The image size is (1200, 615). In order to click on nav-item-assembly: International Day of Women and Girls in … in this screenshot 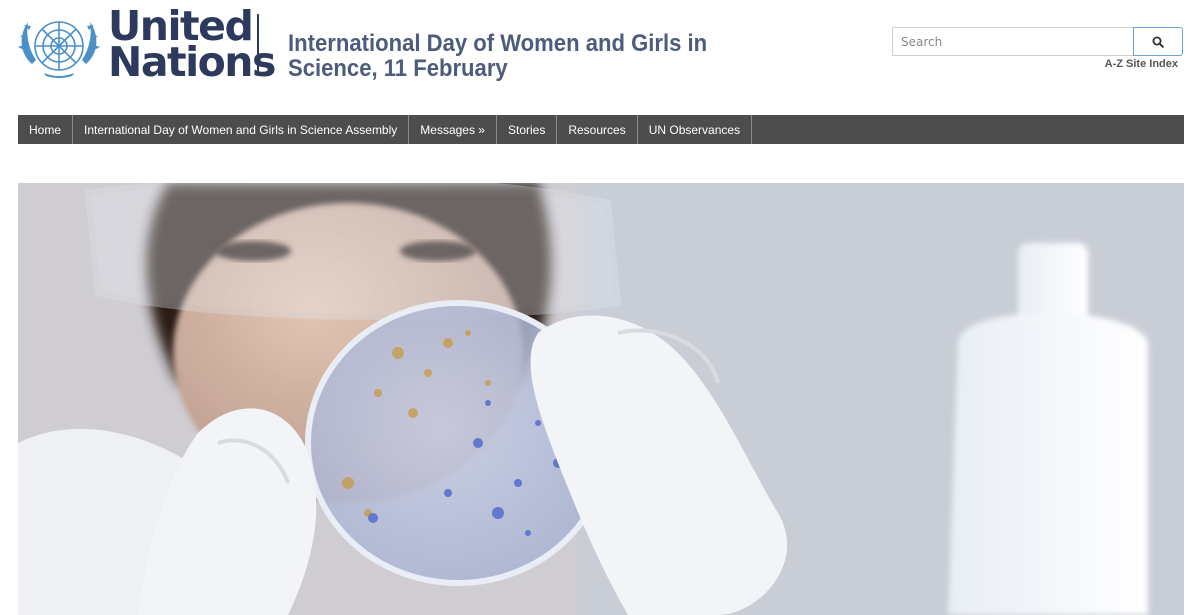, I will do `click(241, 129)`.